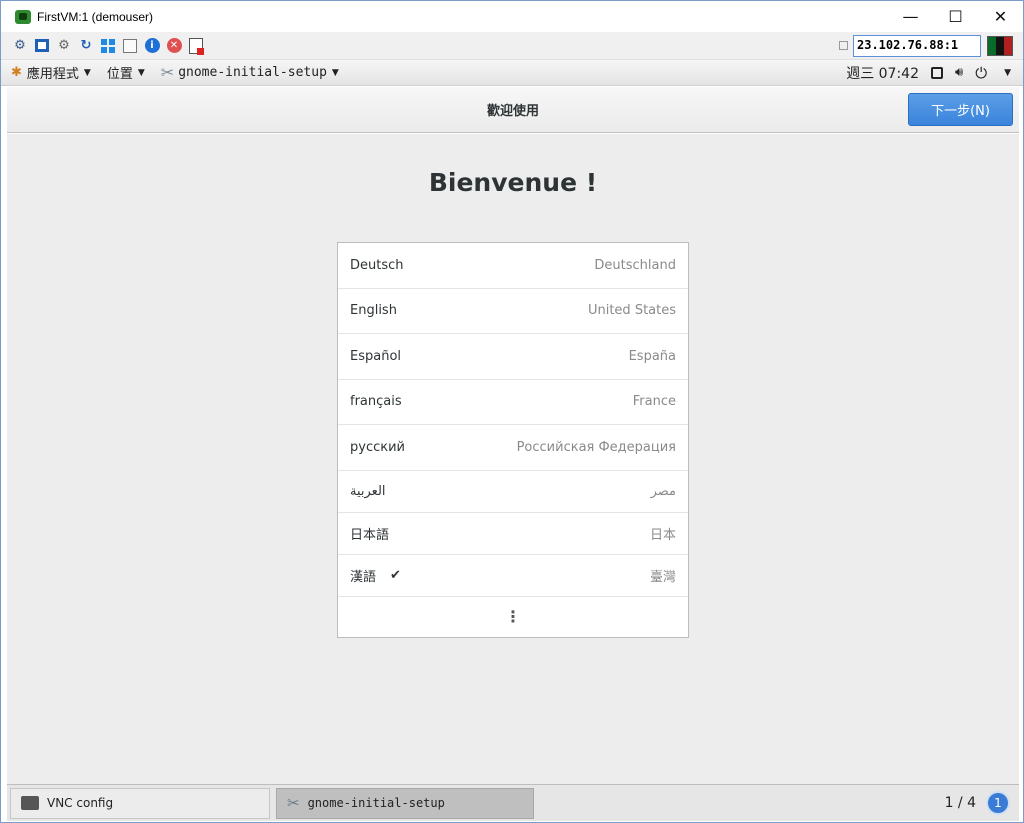  I want to click on active-app-label: gnome-initial-setup, so click(252, 72).